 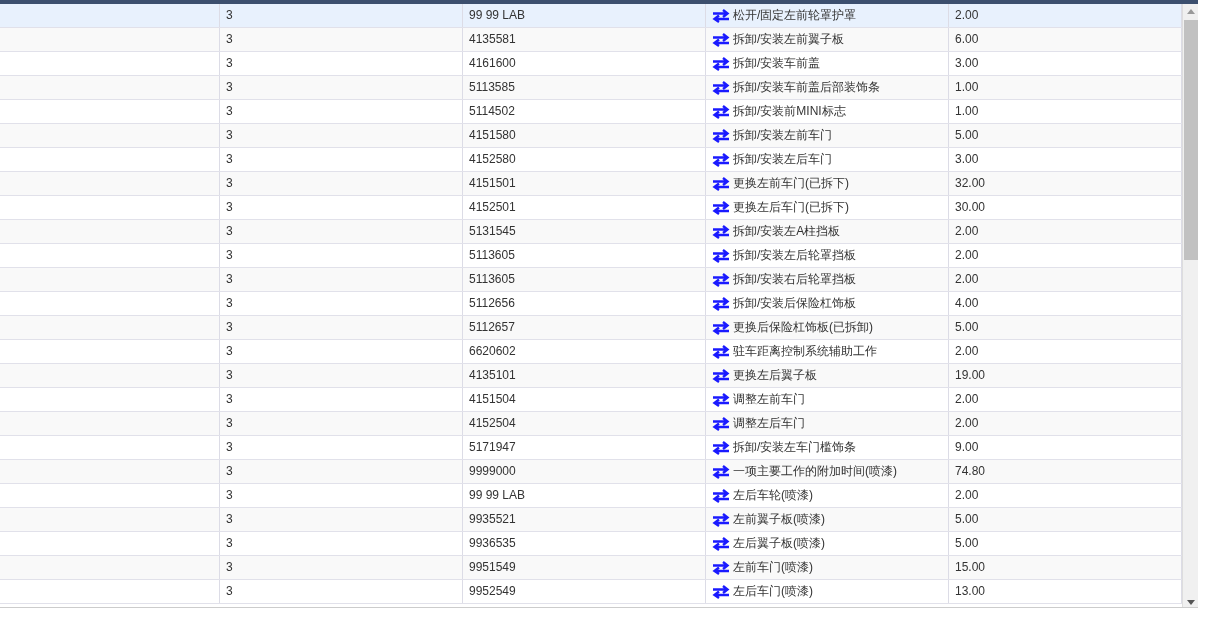 What do you see at coordinates (591, 256) in the screenshot?
I see `table-row: 3 5113605 拆卸/安装左后轮罩挡板 2.00` at bounding box center [591, 256].